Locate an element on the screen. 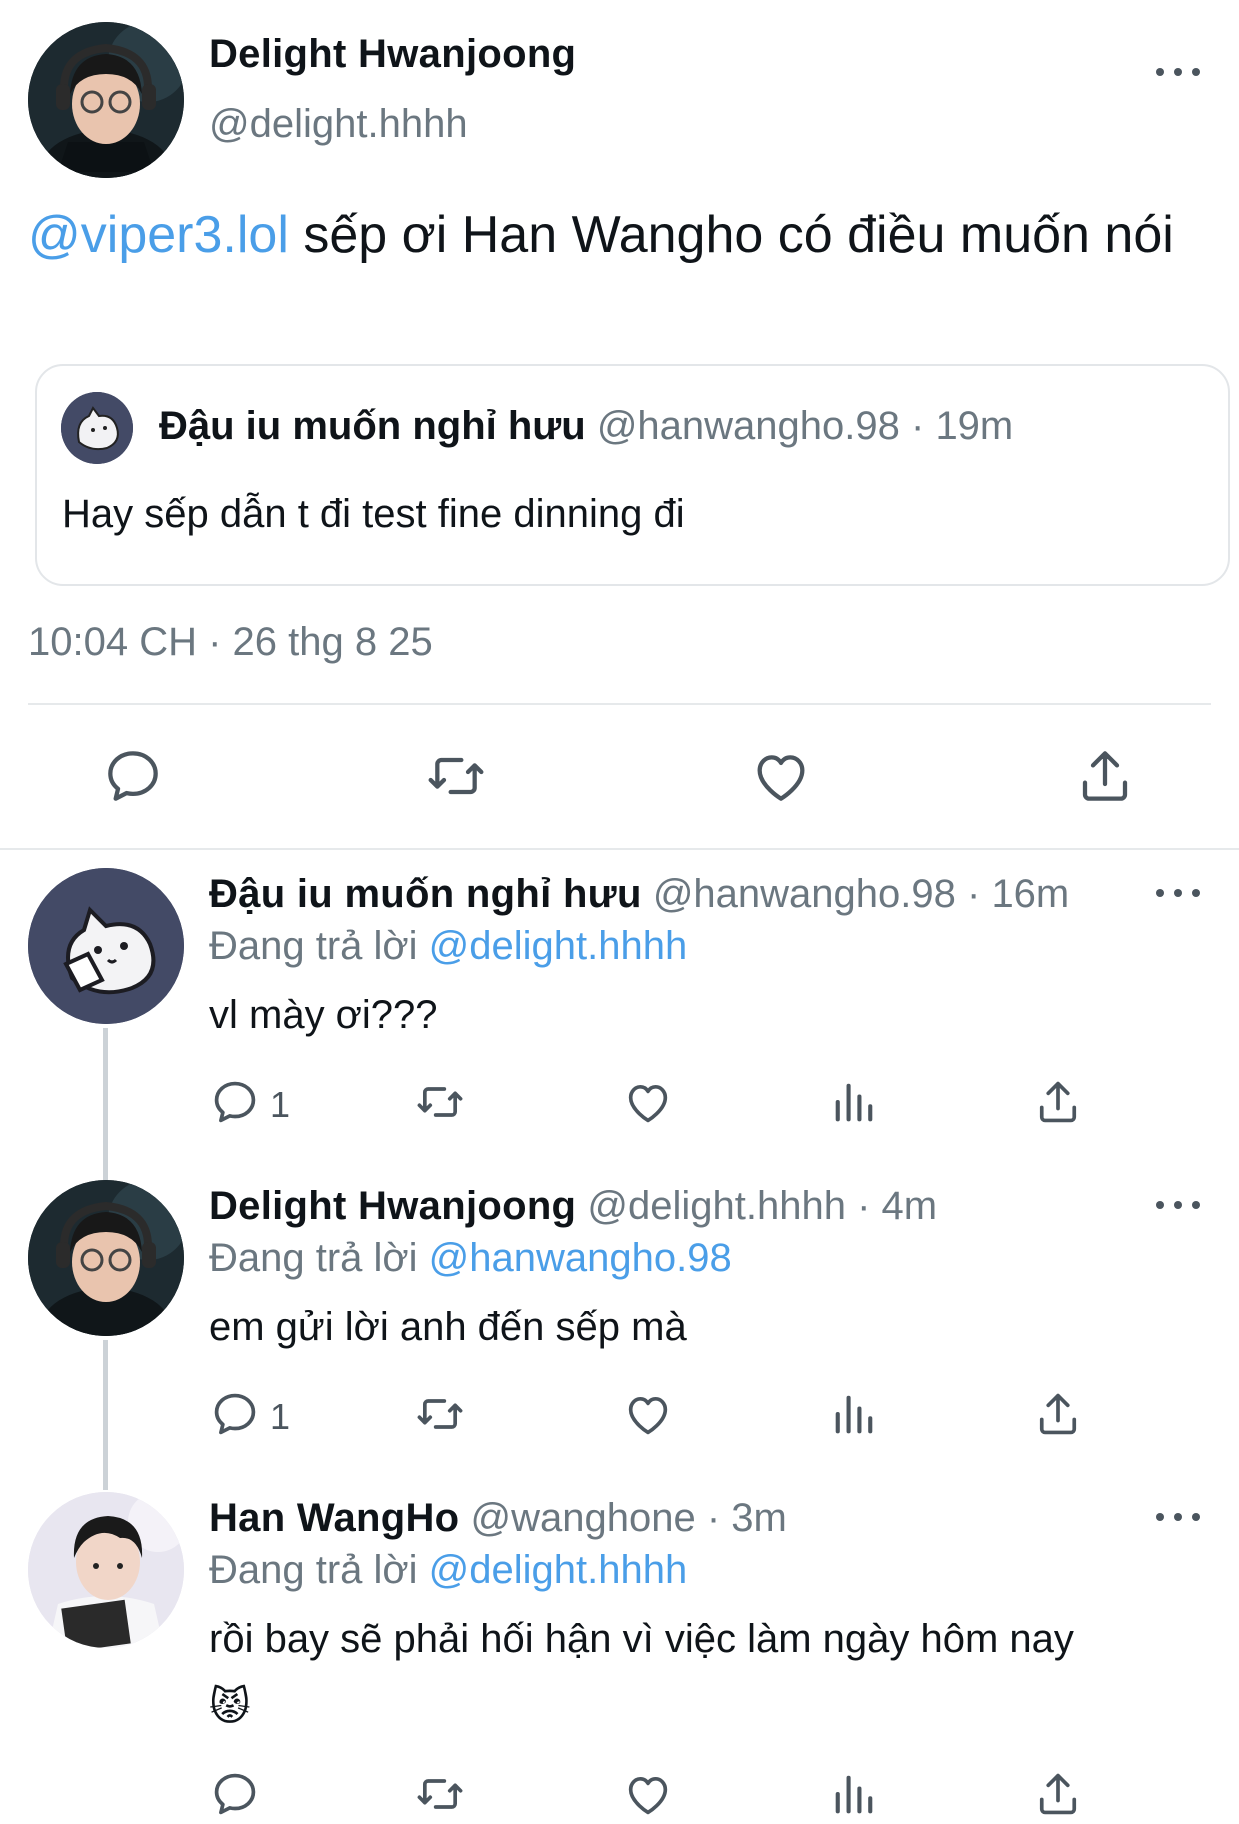 The width and height of the screenshot is (1239, 1824). reply-author-handle: @delight.hhhh is located at coordinates (716, 1206).